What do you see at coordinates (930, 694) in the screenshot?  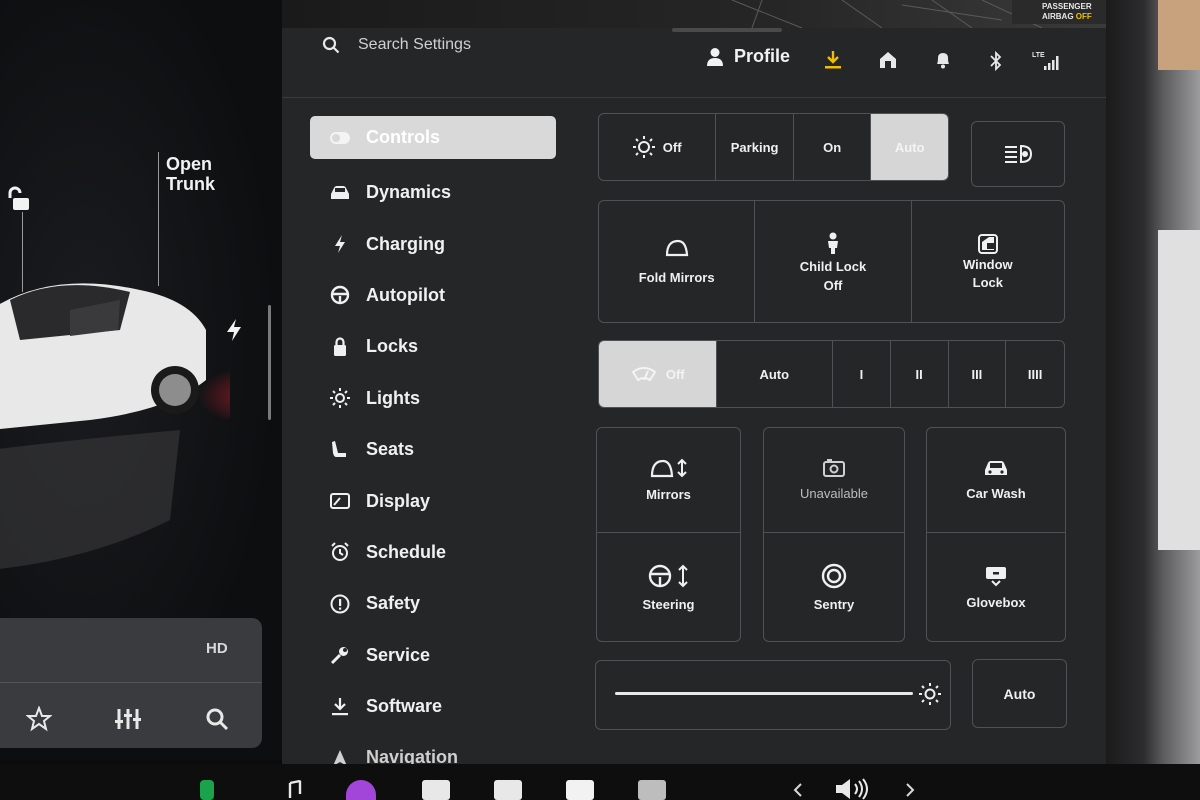 I see `brightness-sun-icon` at bounding box center [930, 694].